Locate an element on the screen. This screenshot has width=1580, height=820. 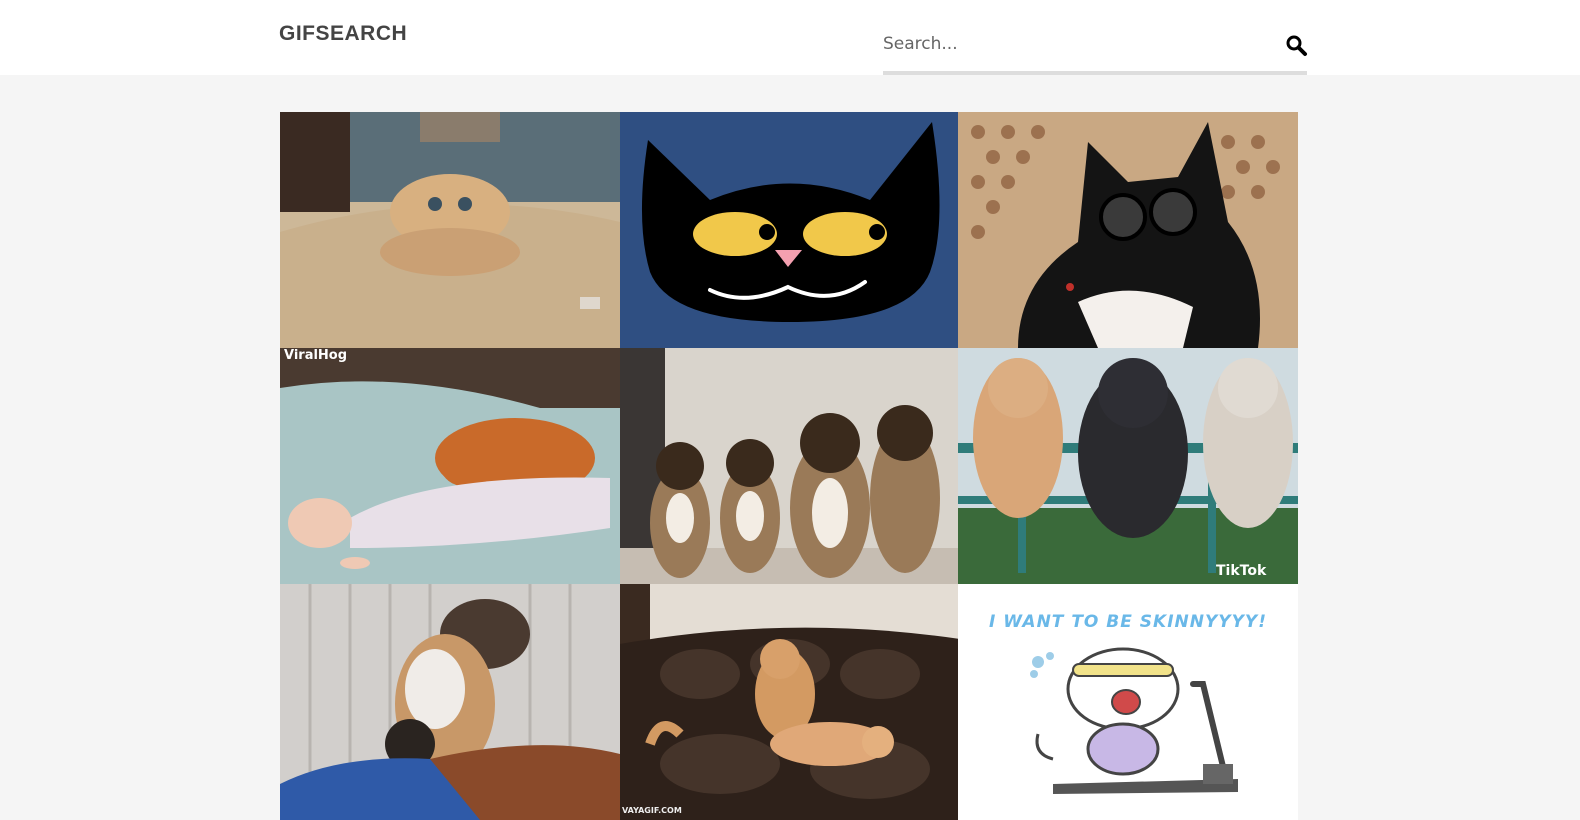
gif-cat-falling-off-couch is located at coordinates (450, 702).